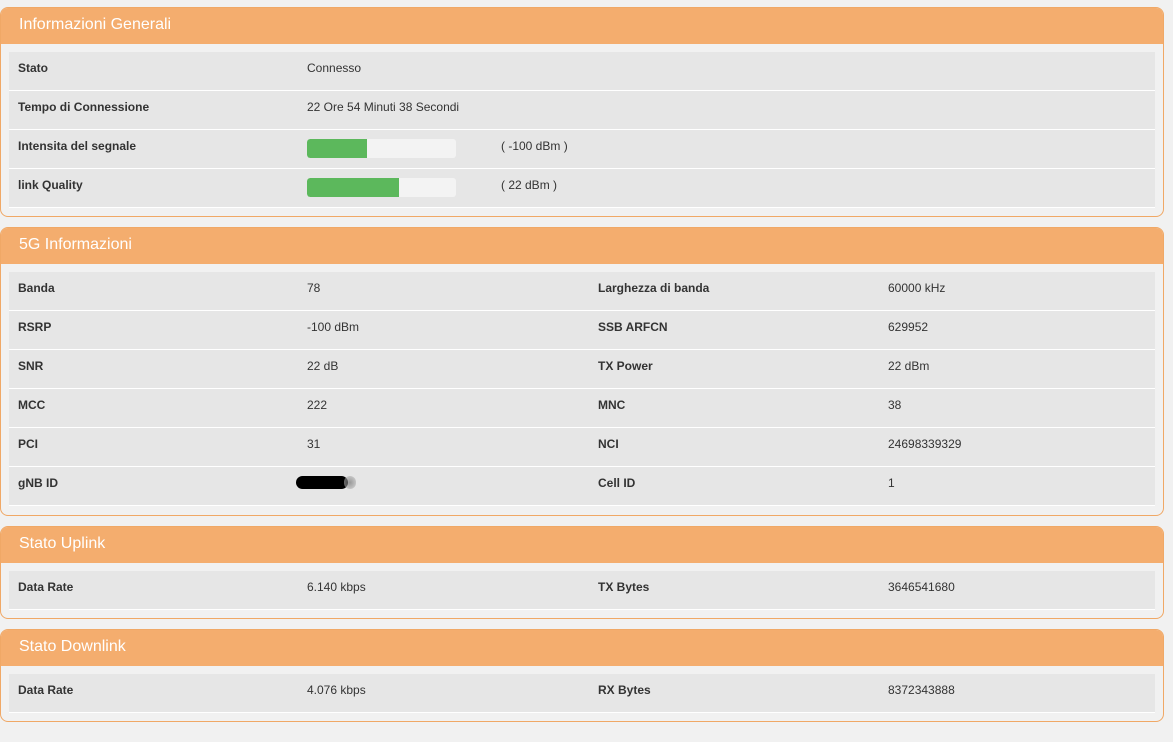 Image resolution: width=1173 pixels, height=742 pixels. Describe the element at coordinates (36, 288) in the screenshot. I see `row-label: Banda` at that location.